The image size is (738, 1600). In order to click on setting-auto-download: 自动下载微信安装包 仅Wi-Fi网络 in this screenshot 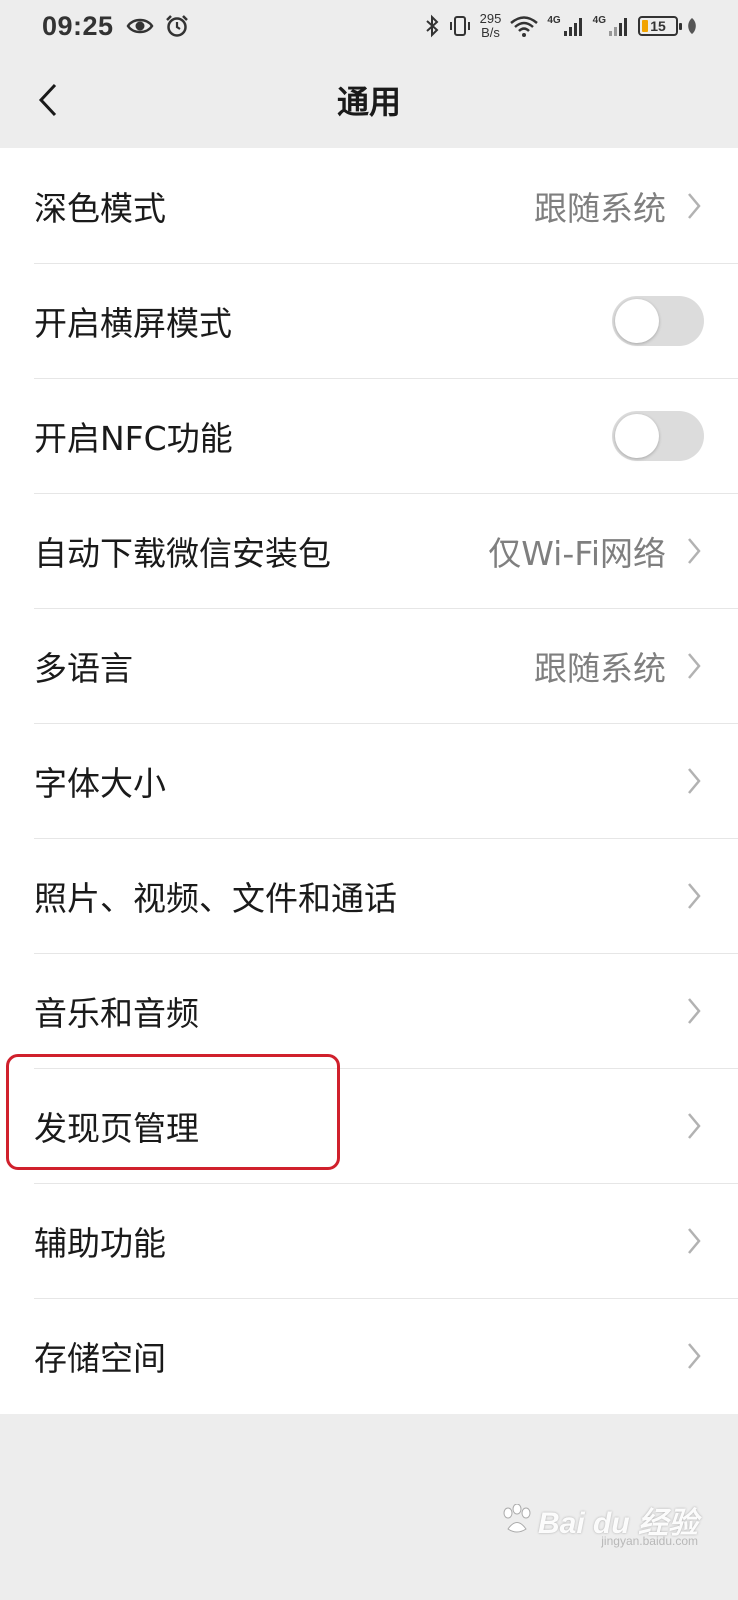, I will do `click(369, 550)`.